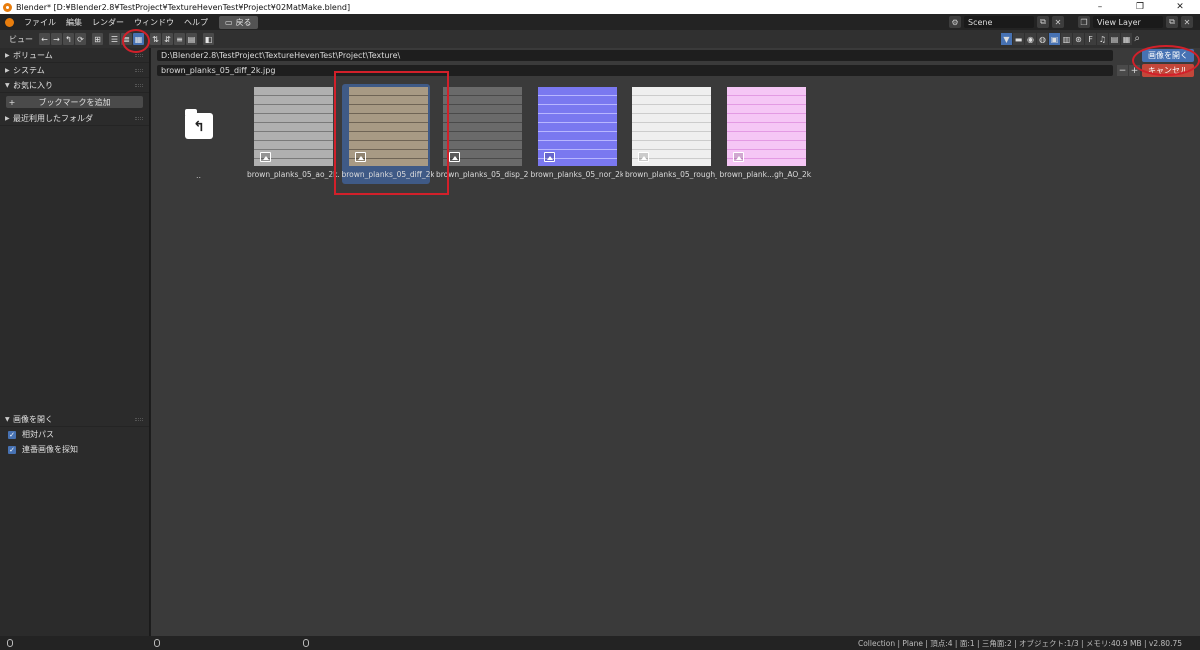 This screenshot has height=650, width=1200. I want to click on script-icon: ⊛, so click(1078, 39).